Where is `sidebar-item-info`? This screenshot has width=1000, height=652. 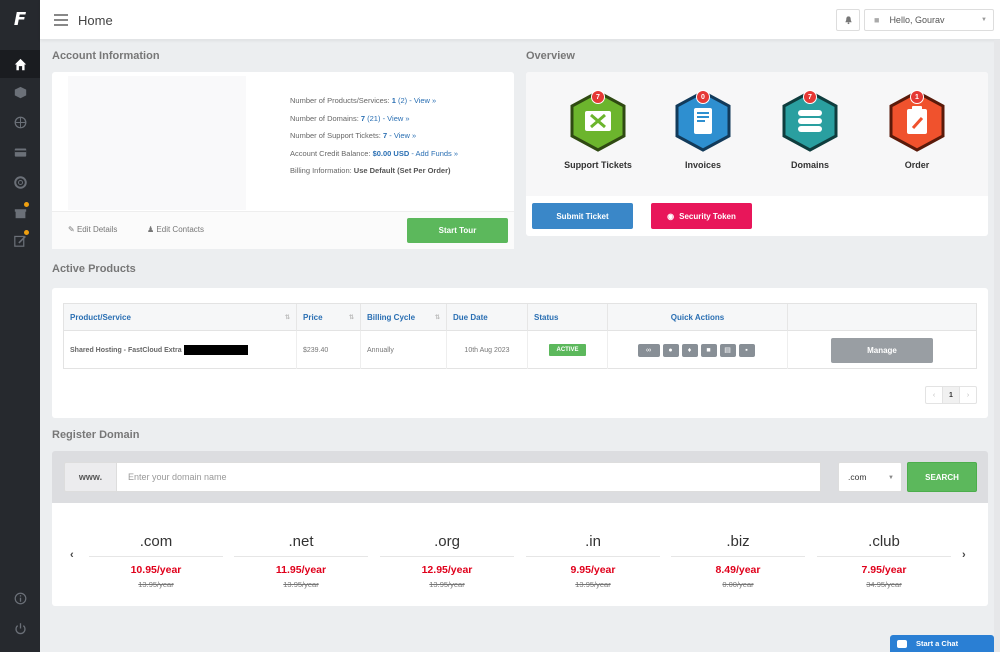 sidebar-item-info is located at coordinates (20, 598).